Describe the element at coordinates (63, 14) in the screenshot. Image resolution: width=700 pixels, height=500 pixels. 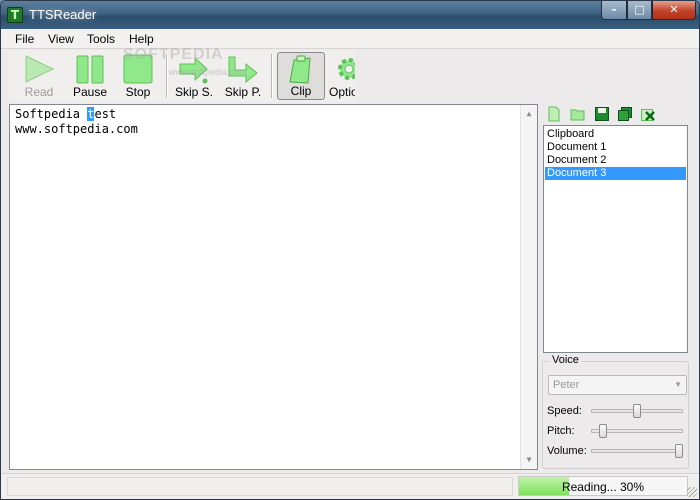
I see `window-title: TTSReader` at that location.